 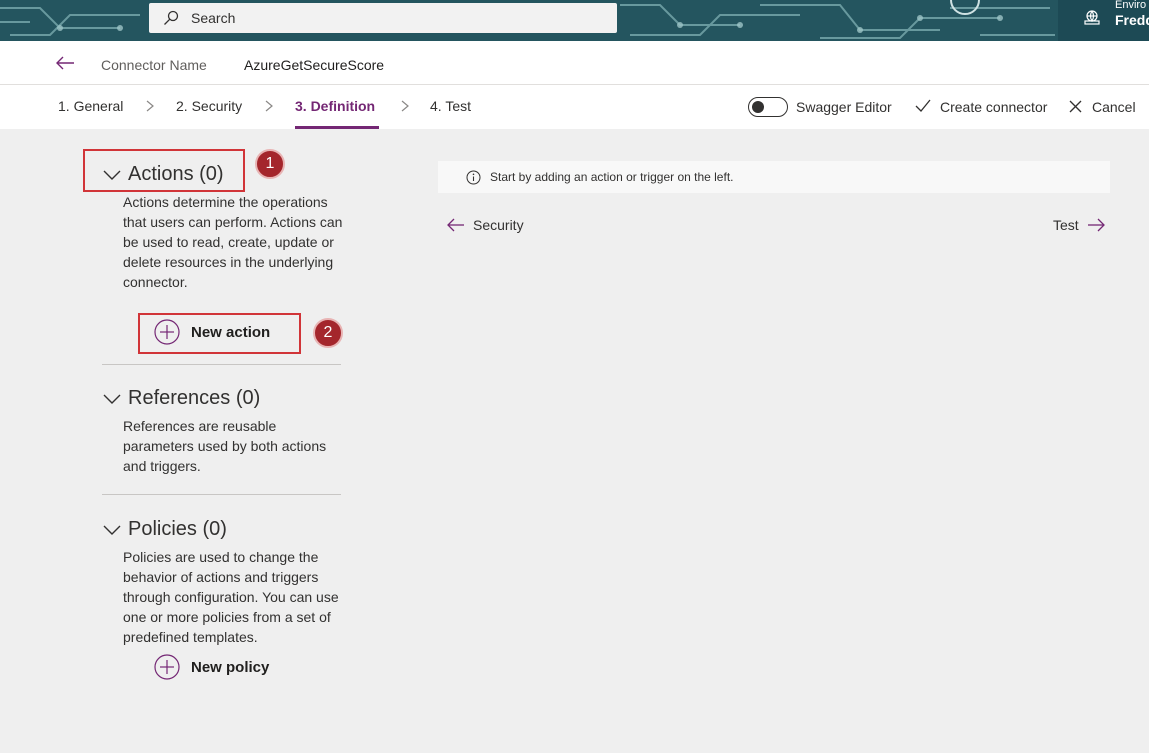 I want to click on swagger-editor-toggle, so click(x=768, y=107).